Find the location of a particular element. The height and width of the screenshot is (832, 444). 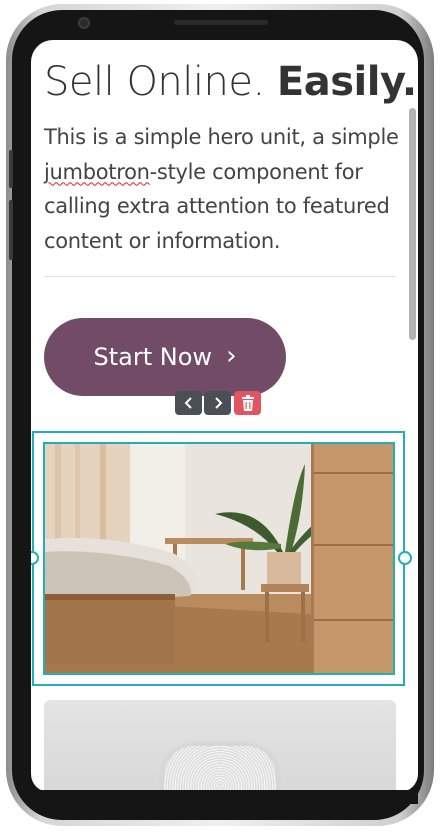

front-camera is located at coordinates (84, 23).